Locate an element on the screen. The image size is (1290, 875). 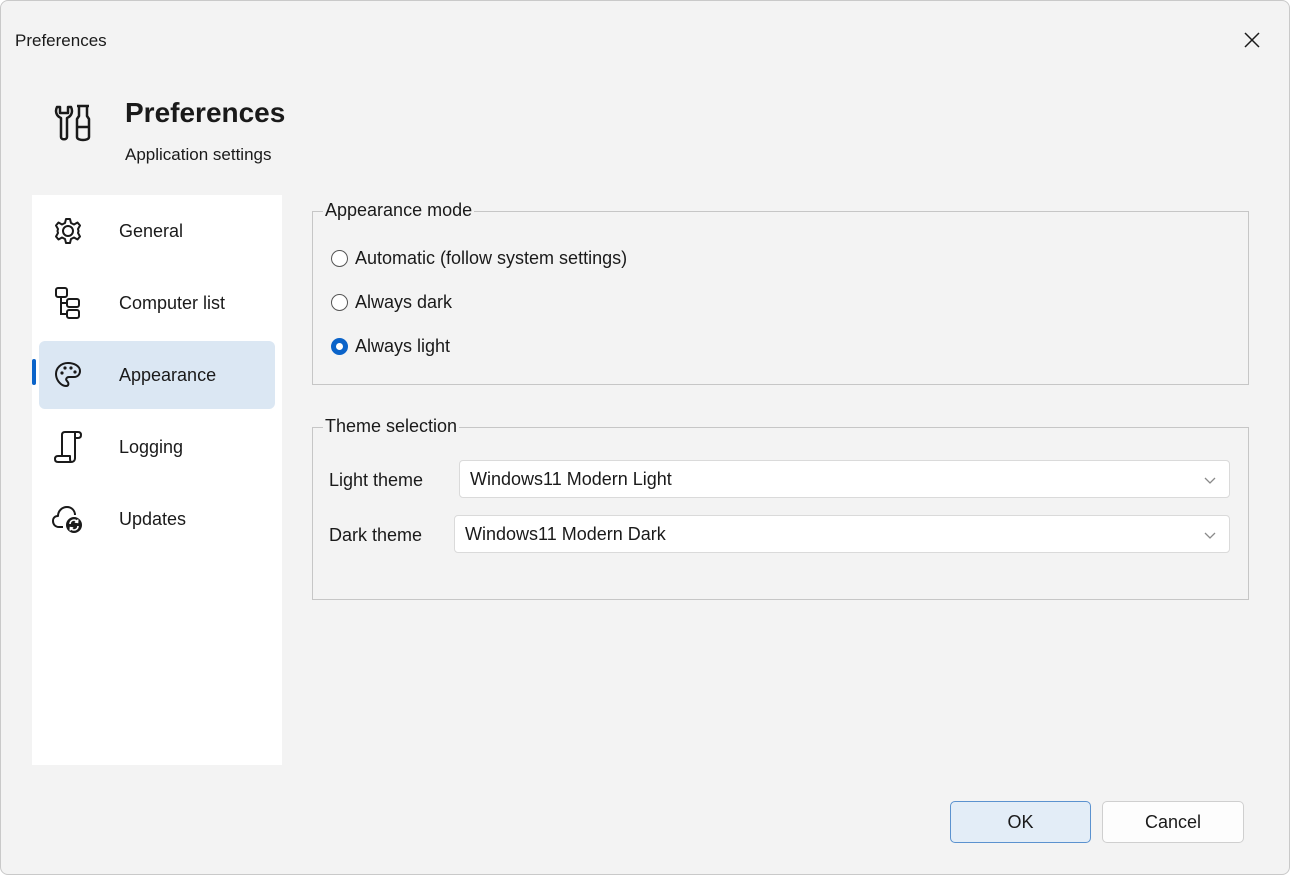
close-icon is located at coordinates (1252, 40).